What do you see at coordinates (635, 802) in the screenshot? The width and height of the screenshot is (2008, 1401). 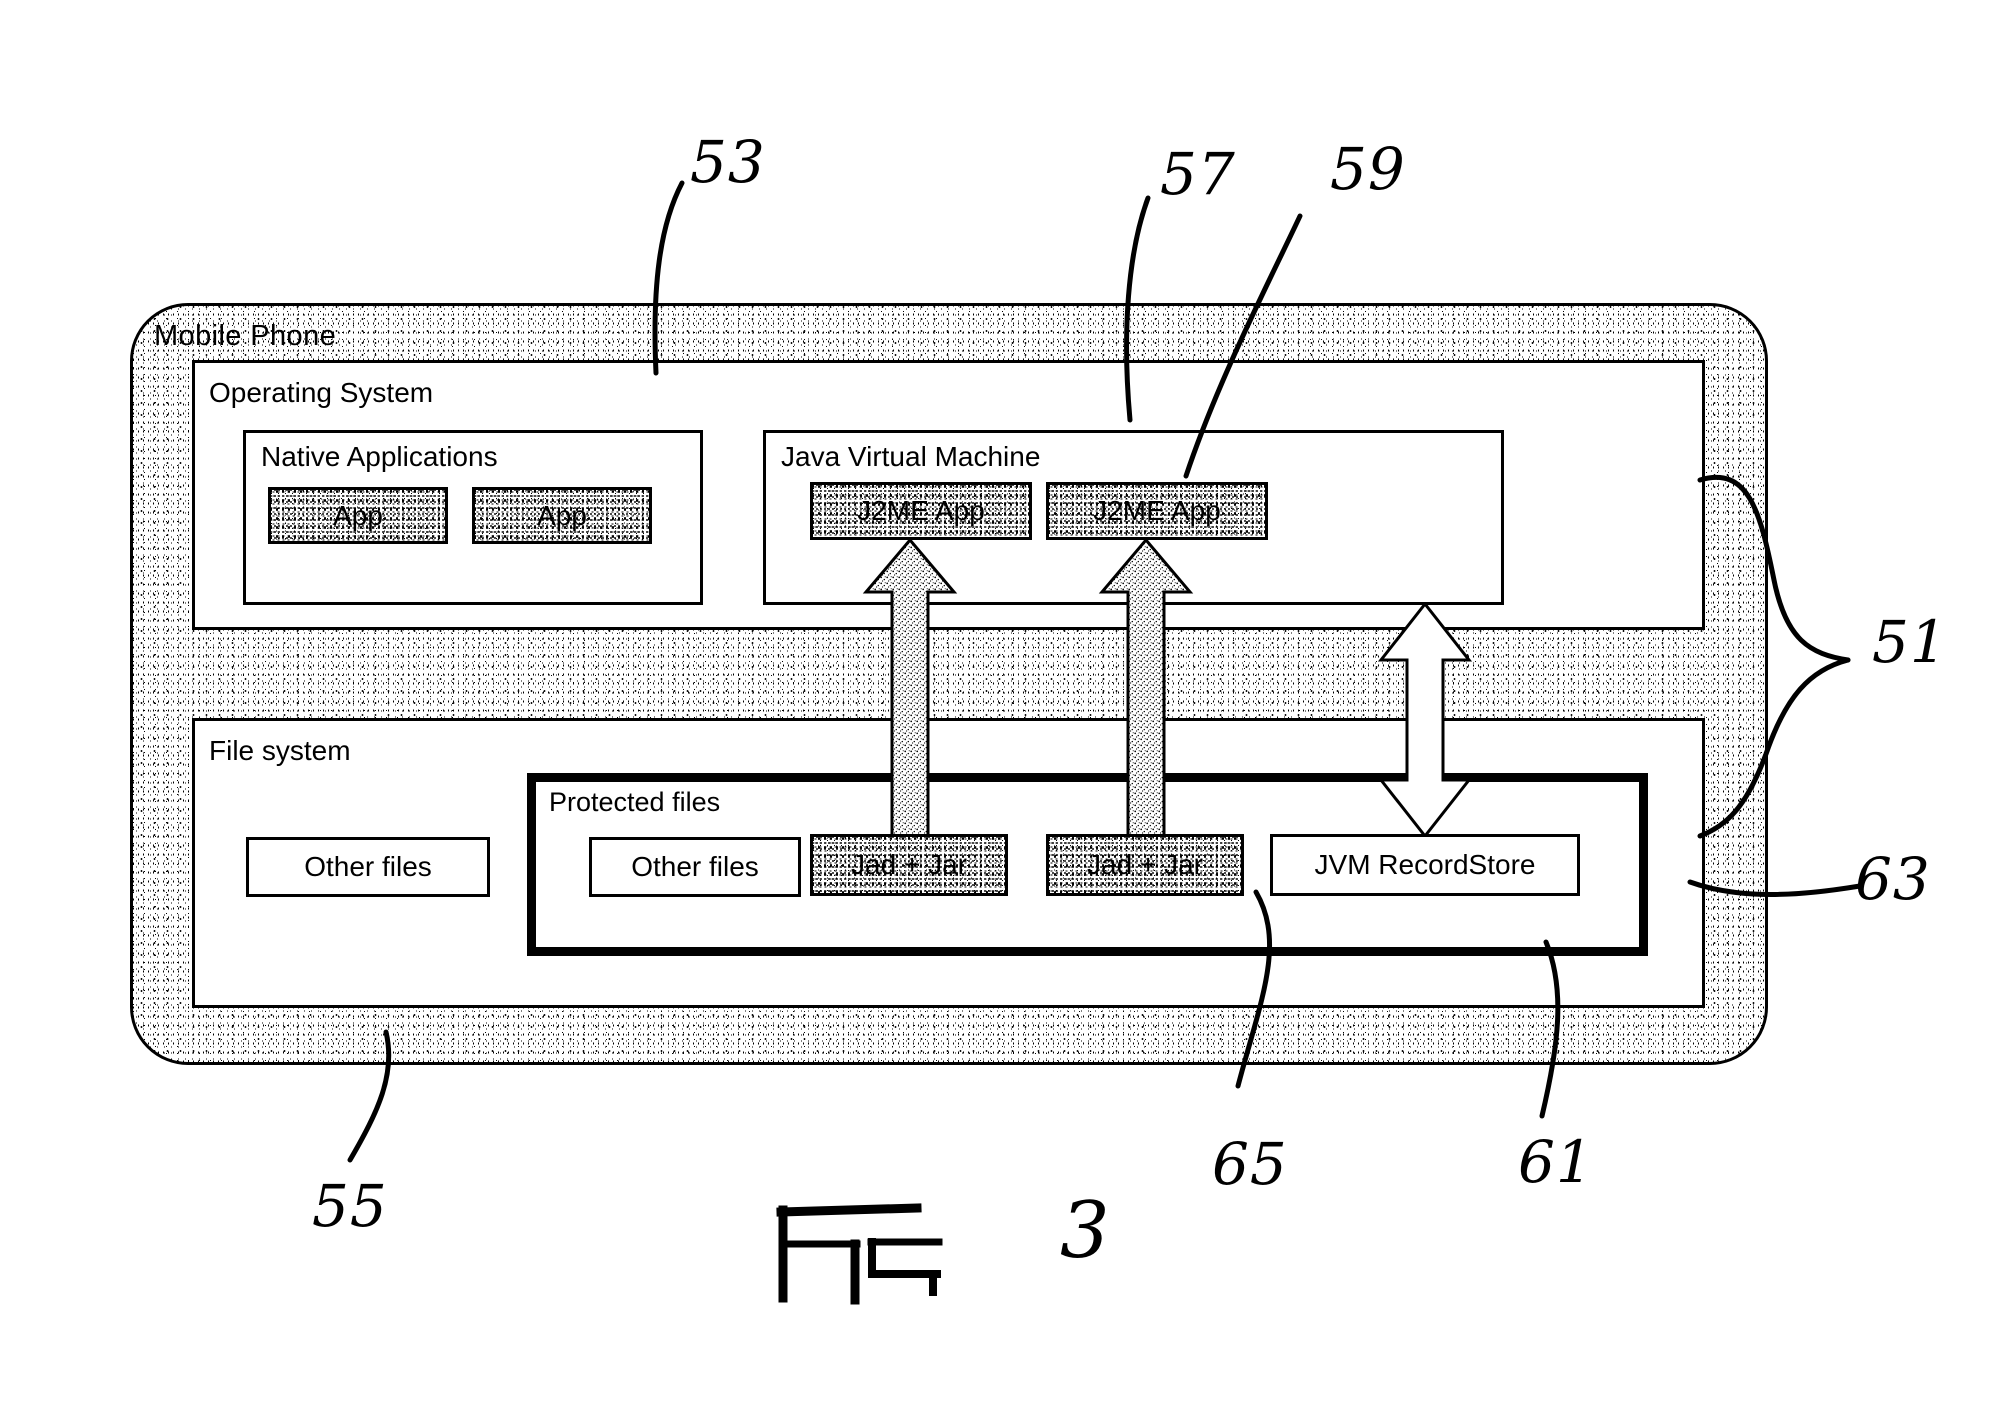 I see `protected-files-label: Protected files` at bounding box center [635, 802].